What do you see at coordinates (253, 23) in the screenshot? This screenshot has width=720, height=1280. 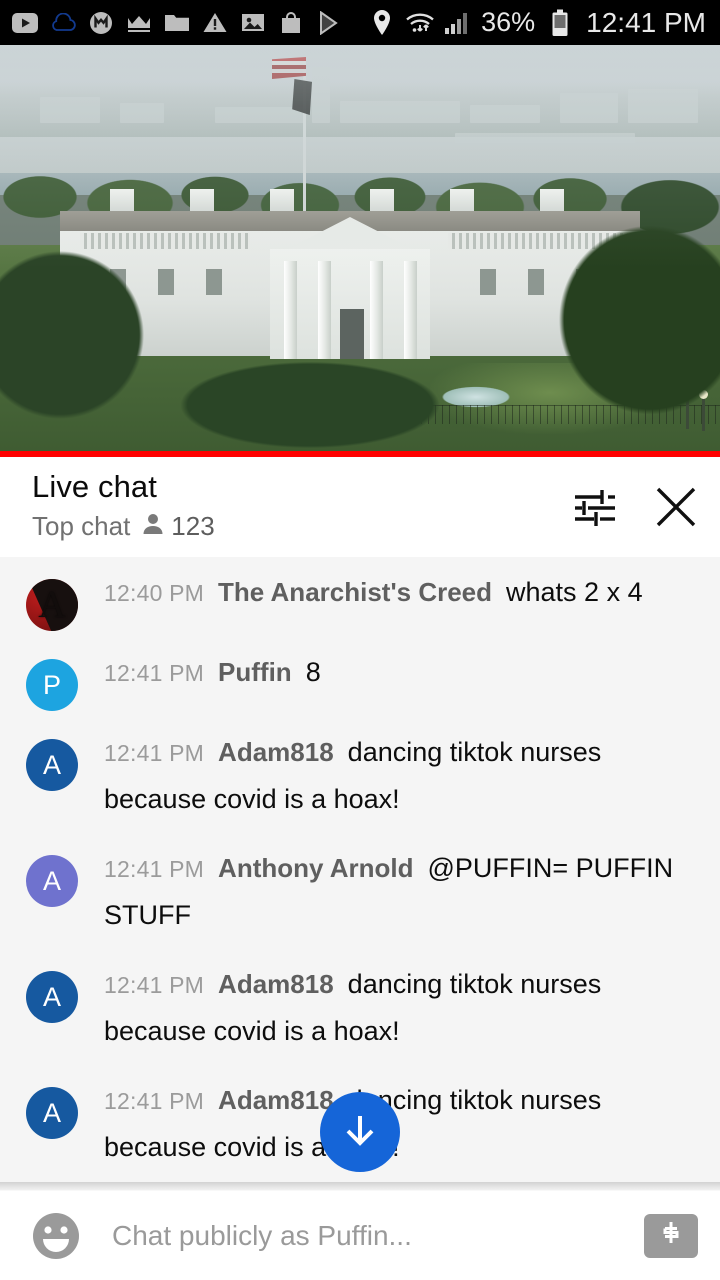 I see `photo-icon` at bounding box center [253, 23].